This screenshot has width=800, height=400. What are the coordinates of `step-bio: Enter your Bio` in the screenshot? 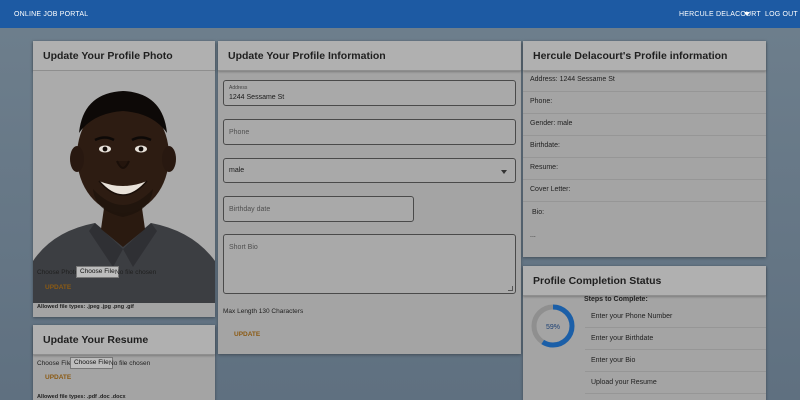 It's located at (613, 360).